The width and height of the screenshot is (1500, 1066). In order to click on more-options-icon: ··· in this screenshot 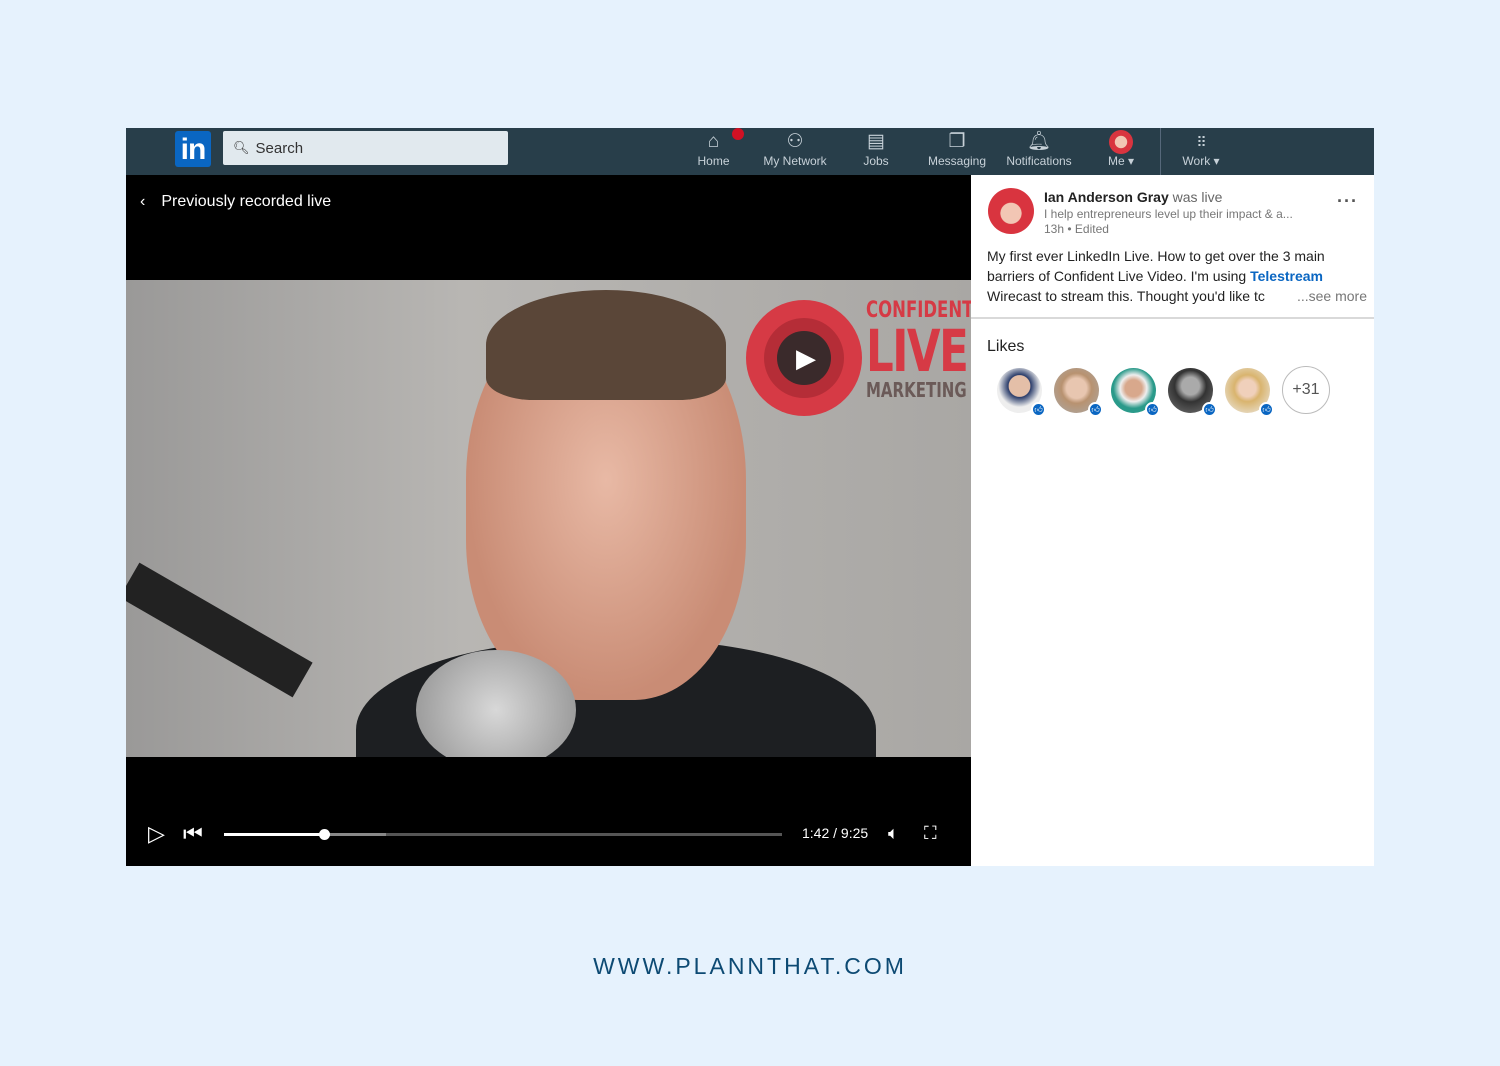, I will do `click(1347, 201)`.